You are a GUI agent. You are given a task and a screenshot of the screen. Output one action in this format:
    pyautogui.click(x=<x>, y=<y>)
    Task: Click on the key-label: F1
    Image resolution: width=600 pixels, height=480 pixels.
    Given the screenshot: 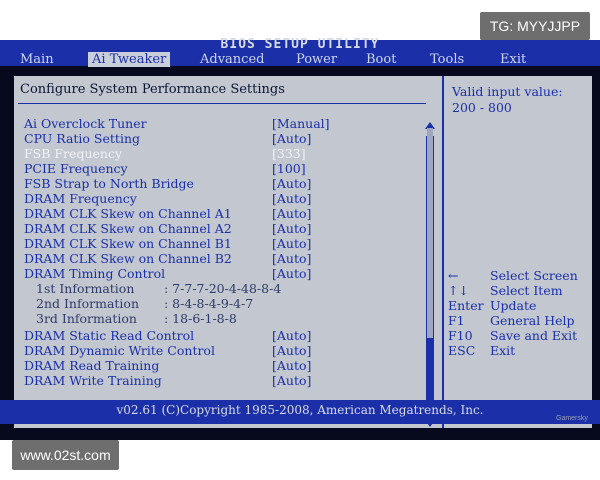 What is the action you would take?
    pyautogui.click(x=456, y=320)
    